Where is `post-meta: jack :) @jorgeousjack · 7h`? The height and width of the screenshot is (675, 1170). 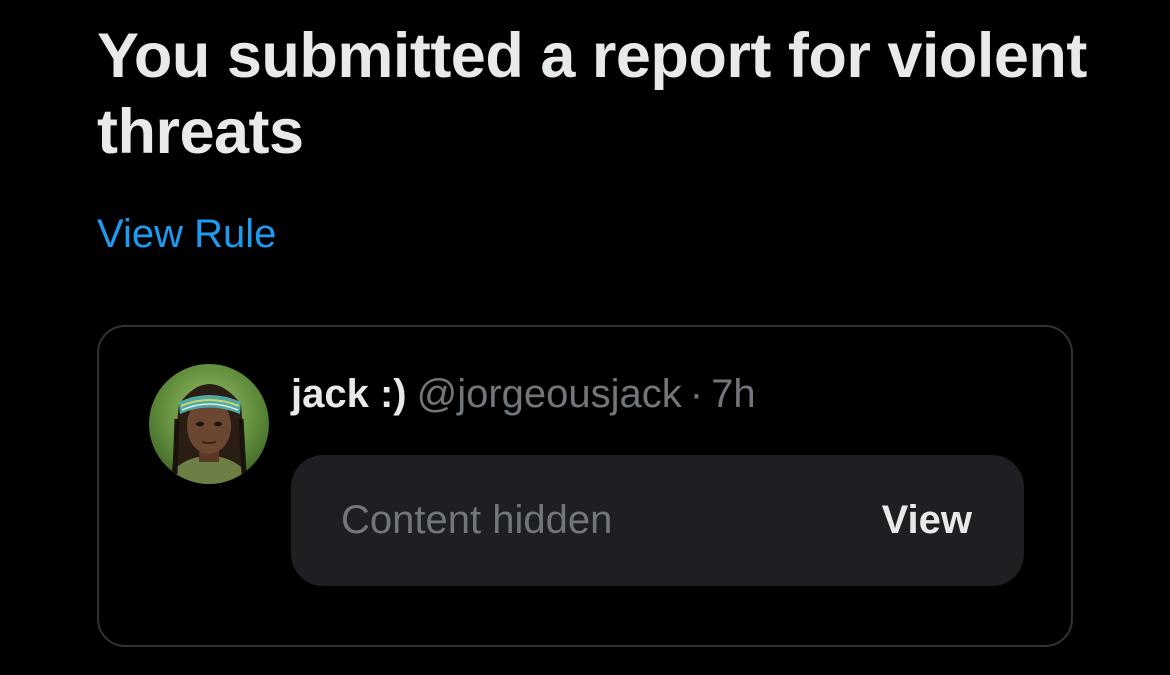
post-meta: jack :) @jorgeousjack · 7h is located at coordinates (523, 394).